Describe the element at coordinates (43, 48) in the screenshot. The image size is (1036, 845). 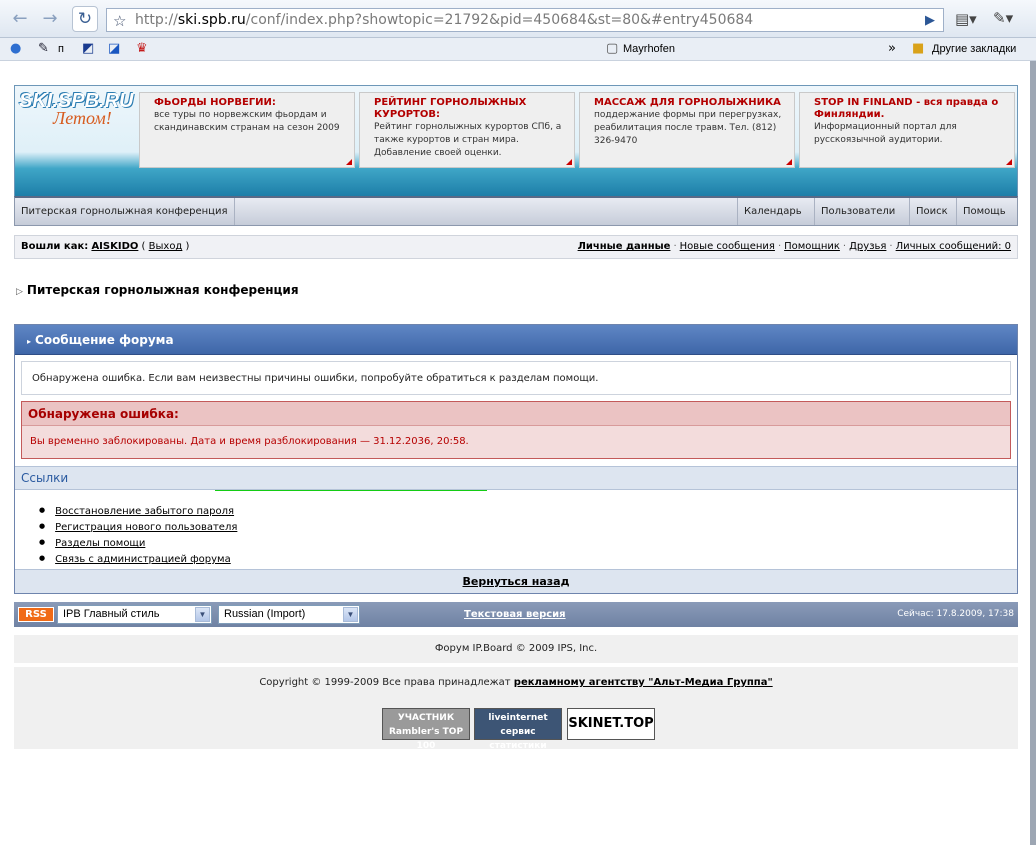
I see `bookmark-icon: ✎` at that location.